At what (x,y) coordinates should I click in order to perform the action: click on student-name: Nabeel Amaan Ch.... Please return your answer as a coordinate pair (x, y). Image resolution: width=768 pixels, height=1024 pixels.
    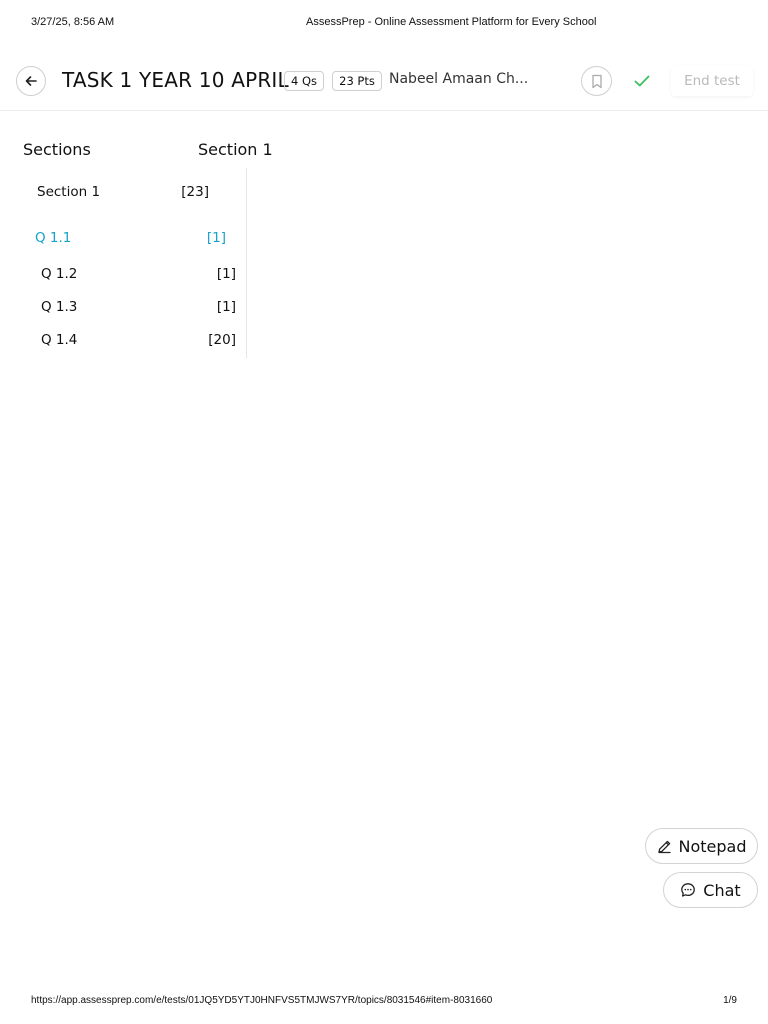
    Looking at the image, I should click on (459, 79).